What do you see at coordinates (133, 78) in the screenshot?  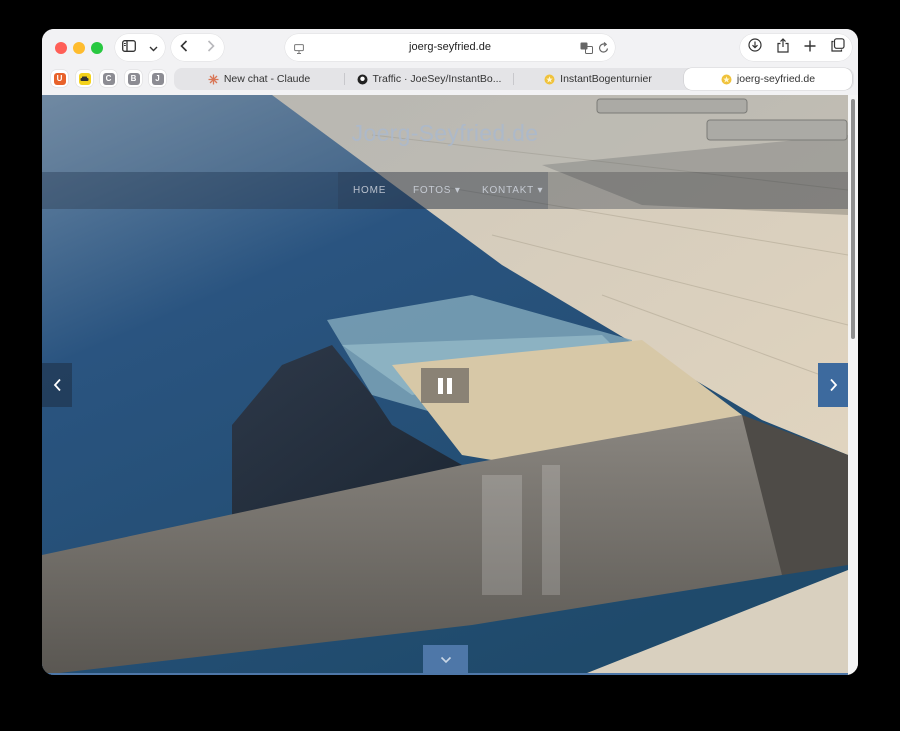 I see `favorite-b: B` at bounding box center [133, 78].